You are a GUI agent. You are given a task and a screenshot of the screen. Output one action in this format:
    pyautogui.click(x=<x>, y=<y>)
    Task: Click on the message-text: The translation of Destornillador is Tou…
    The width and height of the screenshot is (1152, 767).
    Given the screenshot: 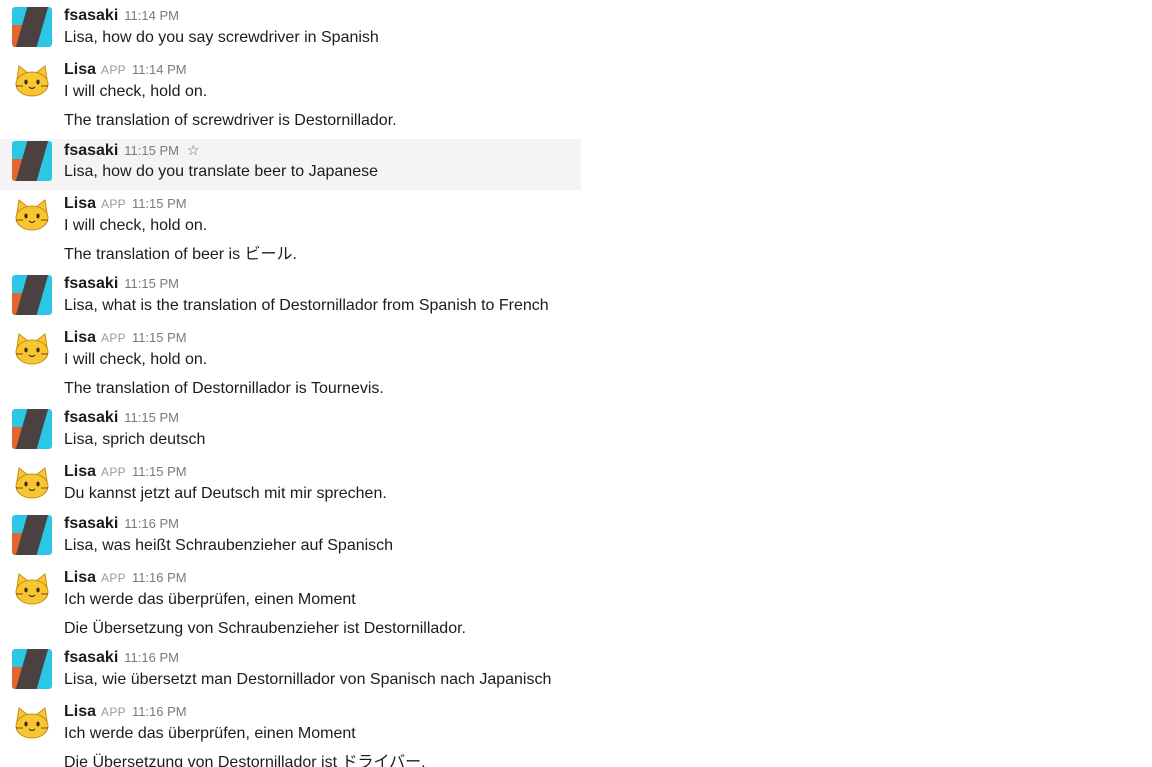 What is the action you would take?
    pyautogui.click(x=224, y=388)
    